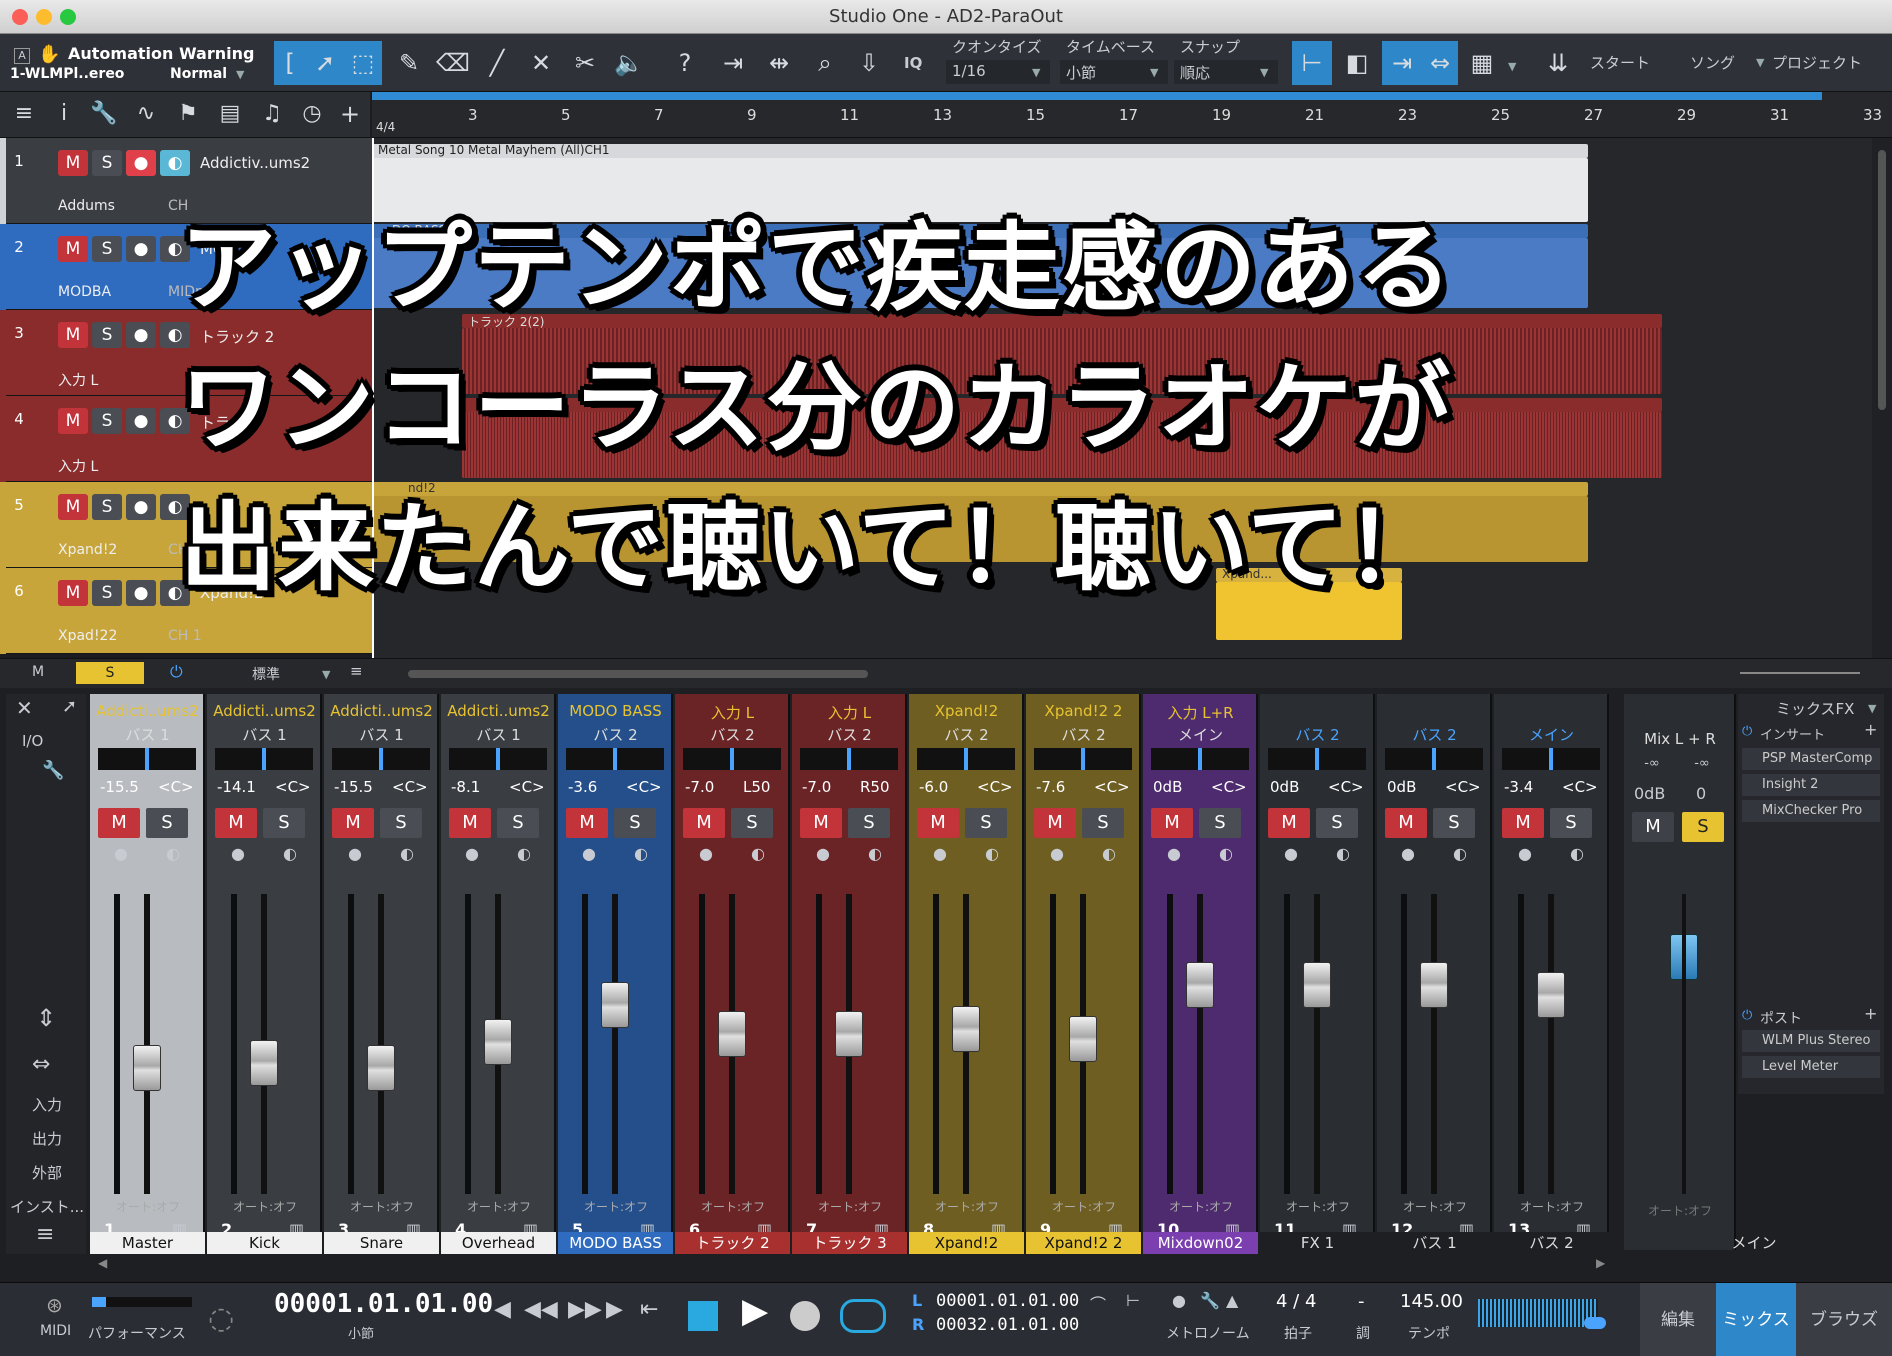  What do you see at coordinates (498, 1243) in the screenshot?
I see `channel-name: Overhead` at bounding box center [498, 1243].